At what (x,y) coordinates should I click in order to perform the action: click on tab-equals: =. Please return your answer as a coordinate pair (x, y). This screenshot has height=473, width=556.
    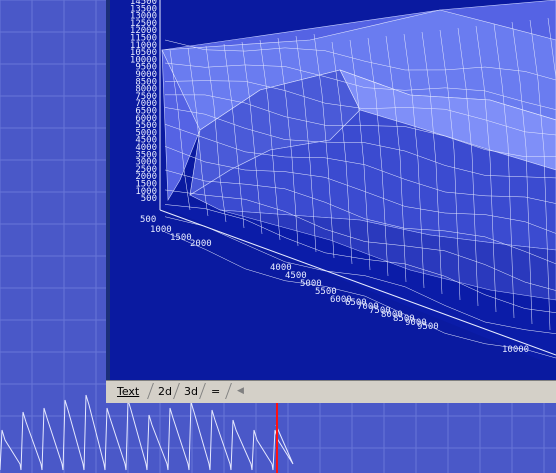
    Looking at the image, I should click on (215, 391).